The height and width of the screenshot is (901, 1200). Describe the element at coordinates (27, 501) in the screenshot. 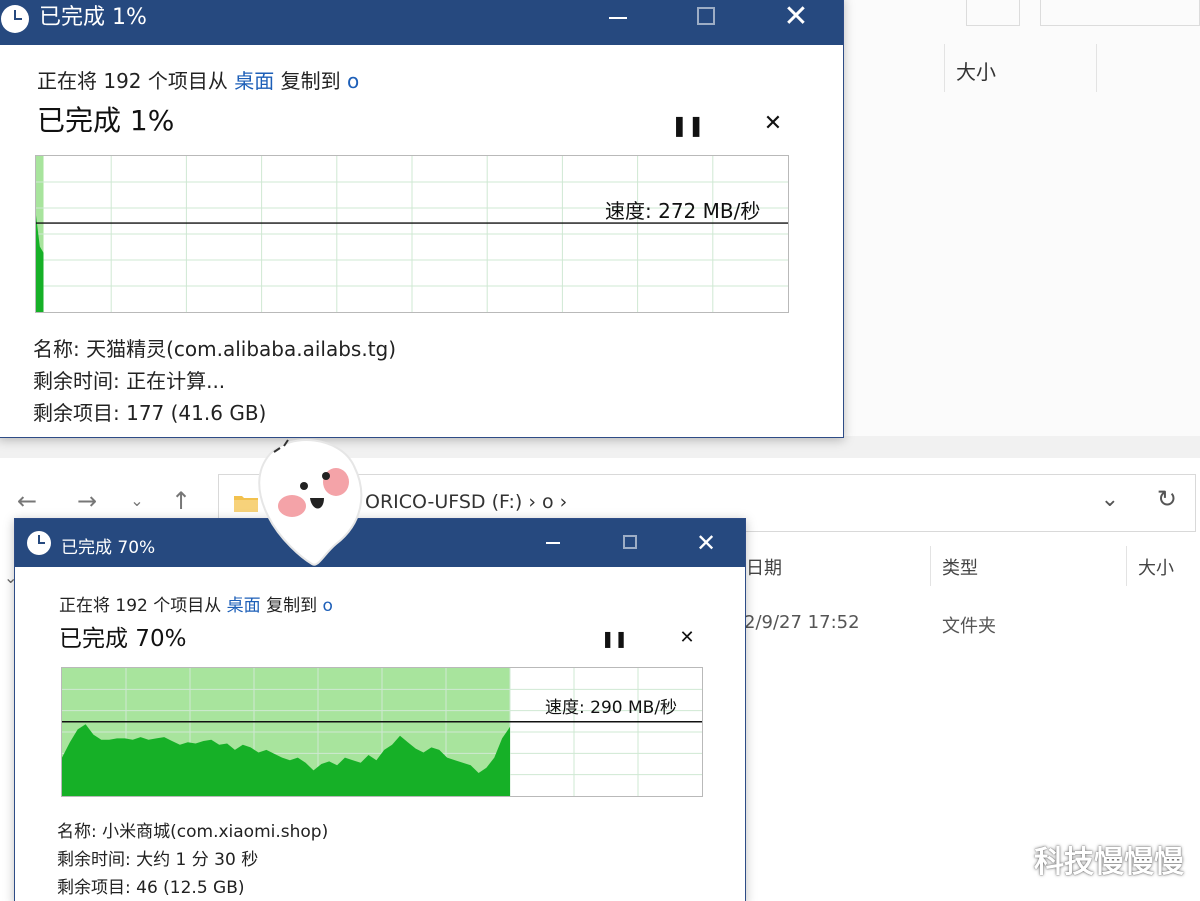

I see `back-arrow-icon: ←` at that location.